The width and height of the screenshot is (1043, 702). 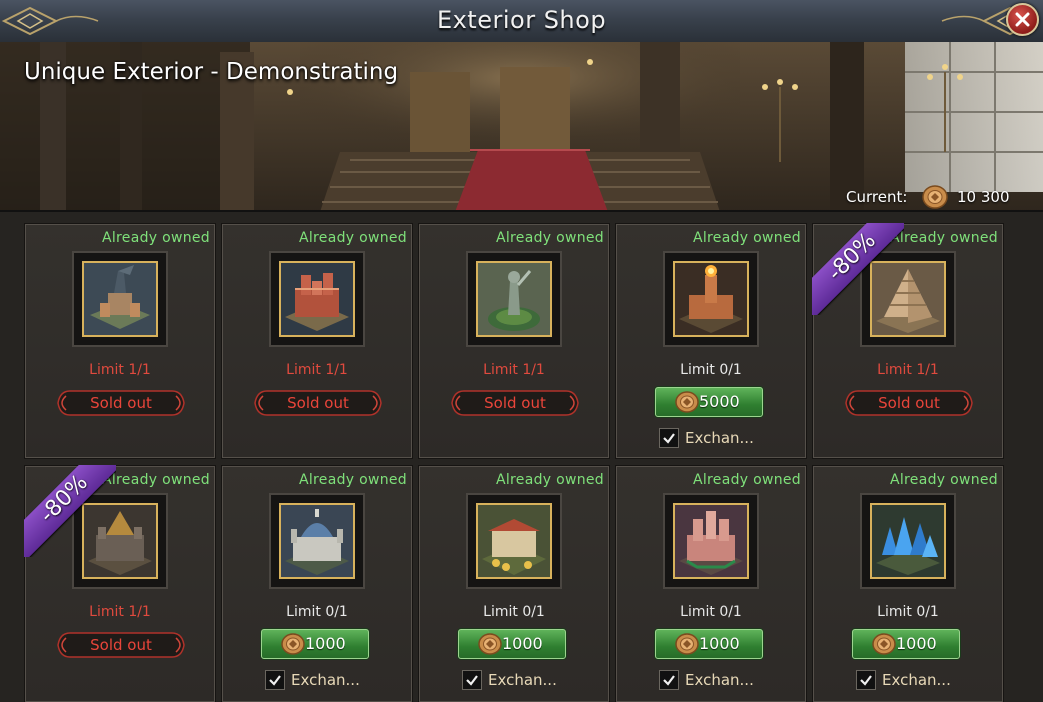 I want to click on banner-title: Unique Exterior - Demonstrating, so click(x=211, y=72).